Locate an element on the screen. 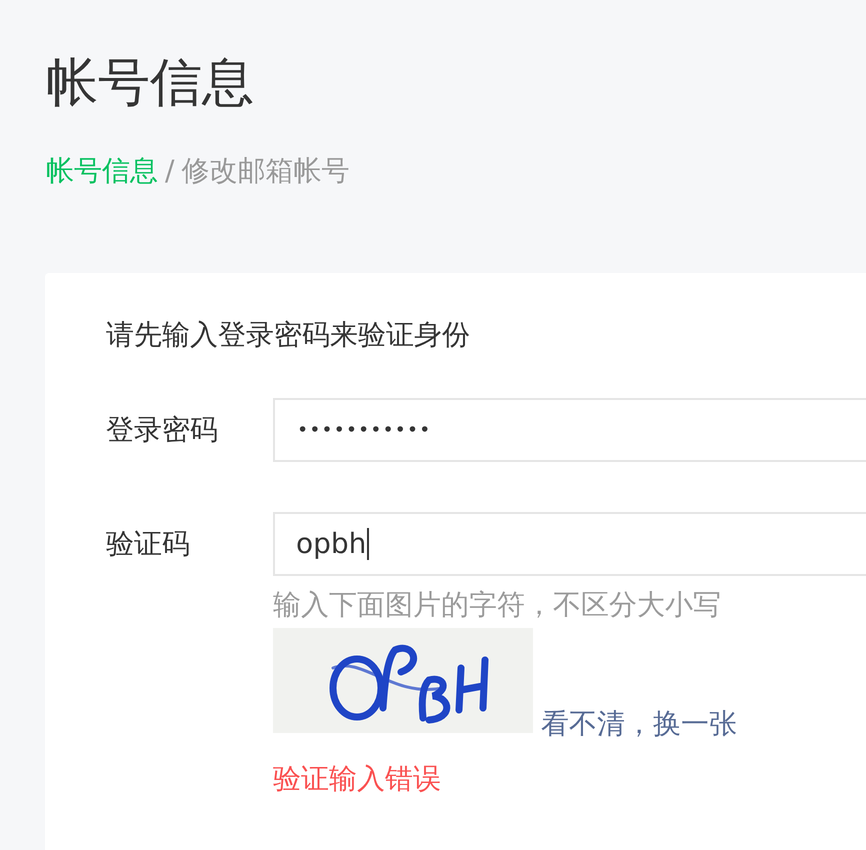 This screenshot has width=866, height=850. captcha-input: opbh is located at coordinates (569, 544).